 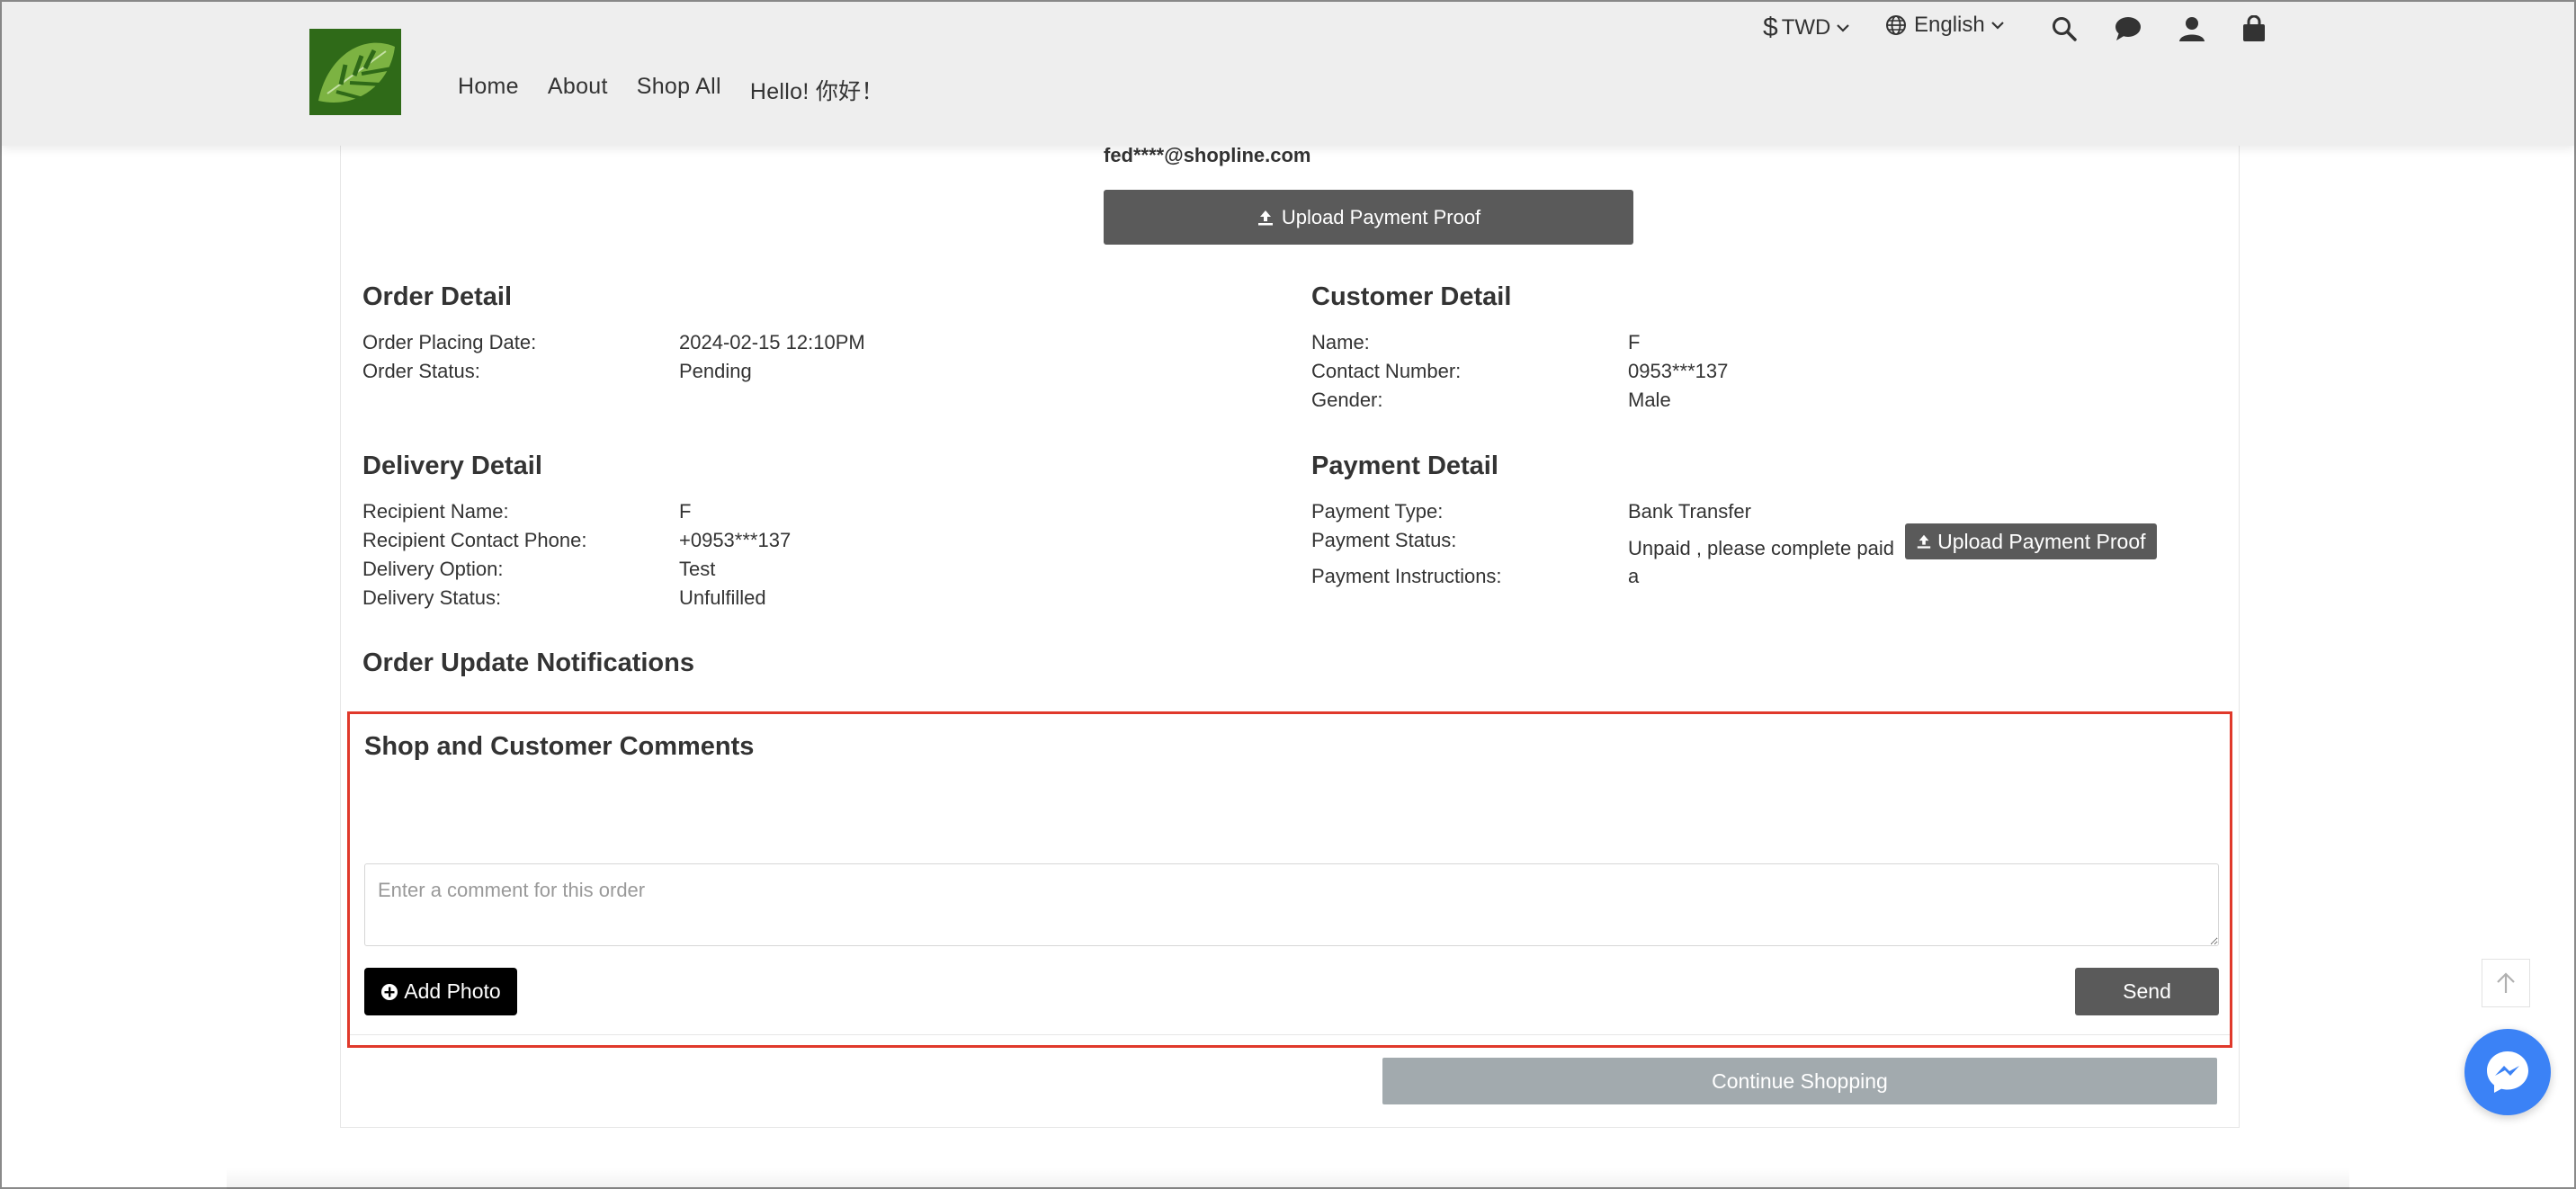 I want to click on user-icon, so click(x=2192, y=29).